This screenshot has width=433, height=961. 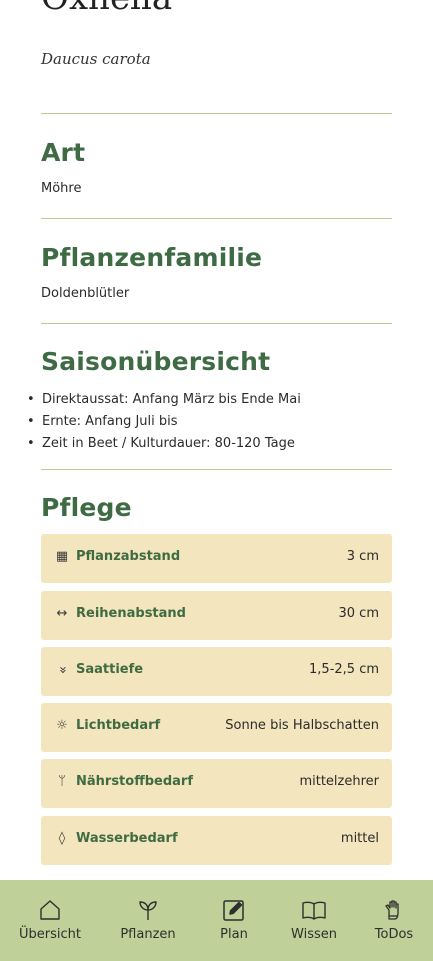 What do you see at coordinates (118, 725) in the screenshot?
I see `care-label: Lichtbedarf` at bounding box center [118, 725].